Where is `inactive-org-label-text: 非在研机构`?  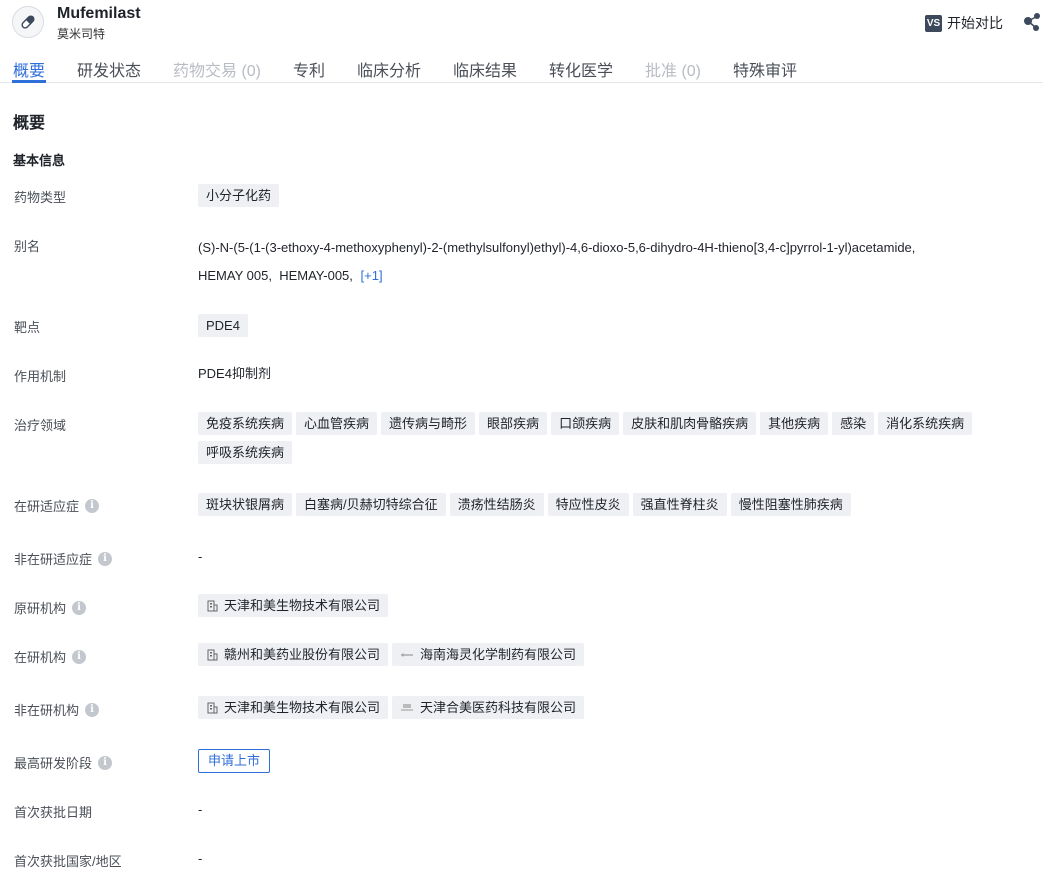 inactive-org-label-text: 非在研机构 is located at coordinates (47, 710).